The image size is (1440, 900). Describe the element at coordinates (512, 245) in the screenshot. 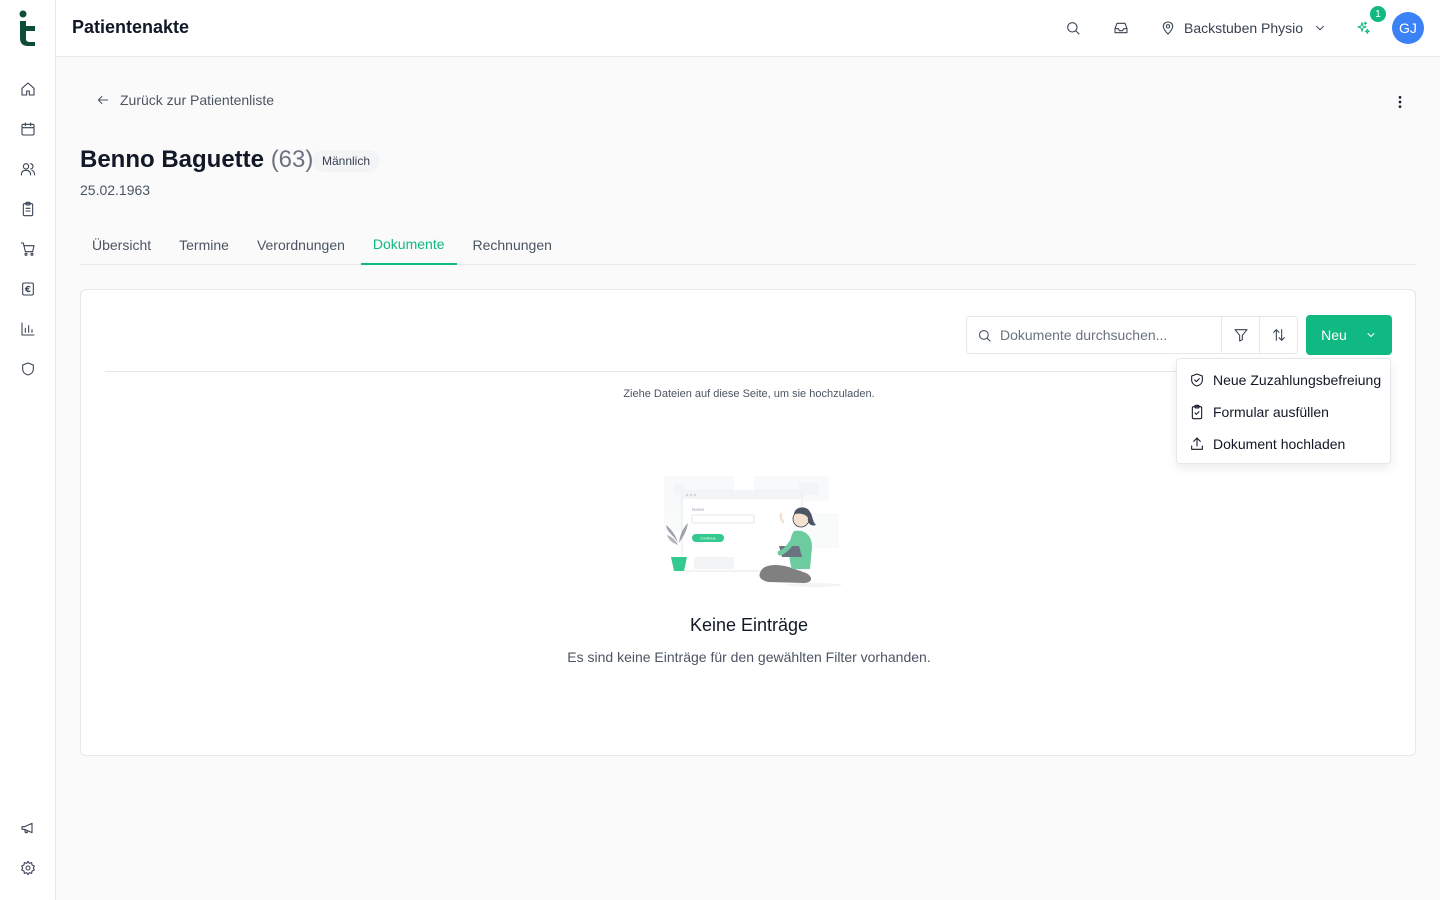

I see `tab-invoices: Rechnungen` at that location.